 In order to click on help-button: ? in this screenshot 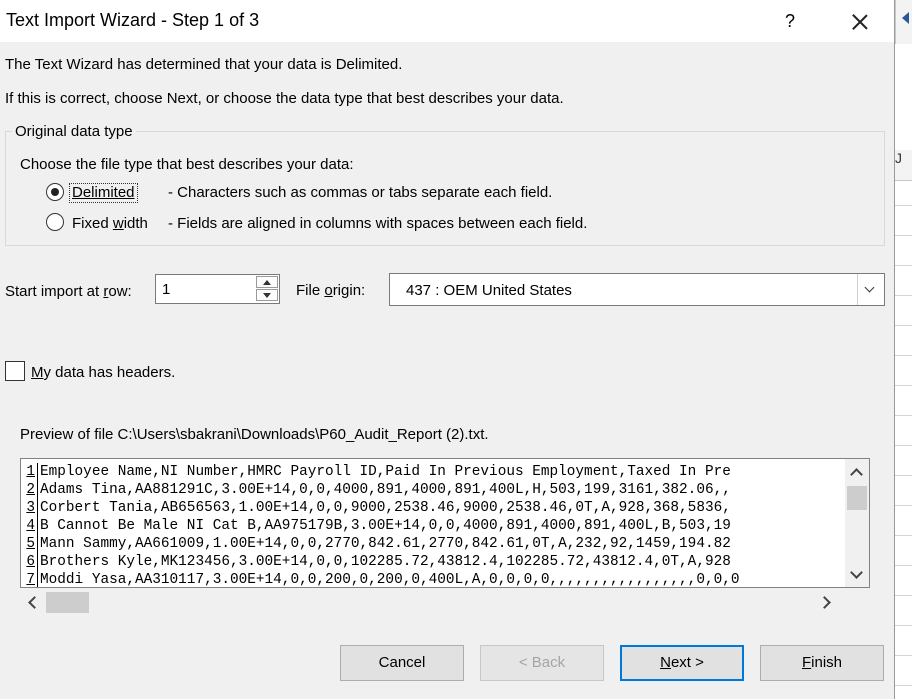, I will do `click(790, 21)`.